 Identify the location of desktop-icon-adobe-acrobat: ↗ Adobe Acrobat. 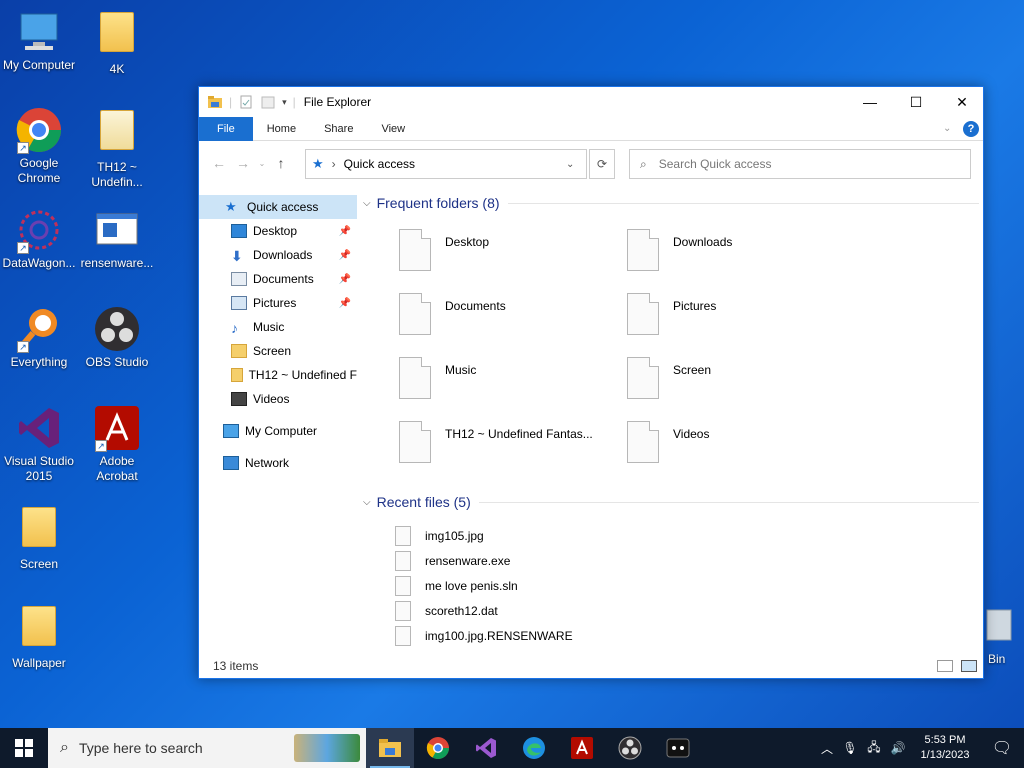
(117, 444).